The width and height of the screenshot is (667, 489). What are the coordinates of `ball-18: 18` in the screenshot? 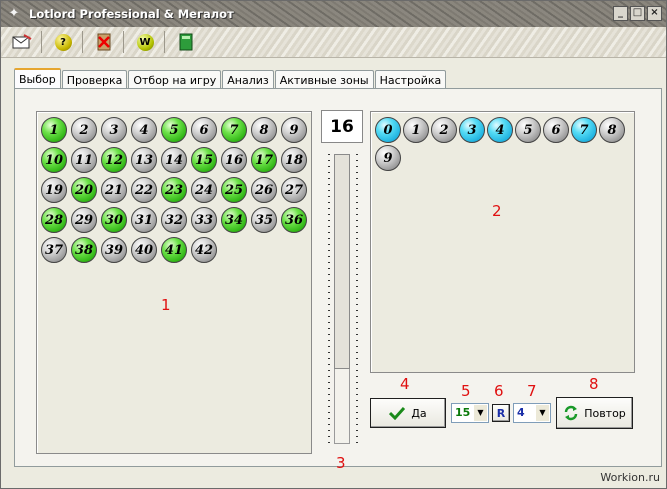 It's located at (294, 160).